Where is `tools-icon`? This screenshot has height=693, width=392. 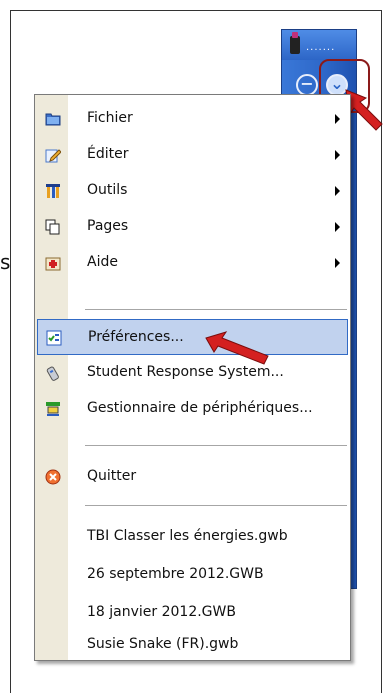 tools-icon is located at coordinates (53, 191).